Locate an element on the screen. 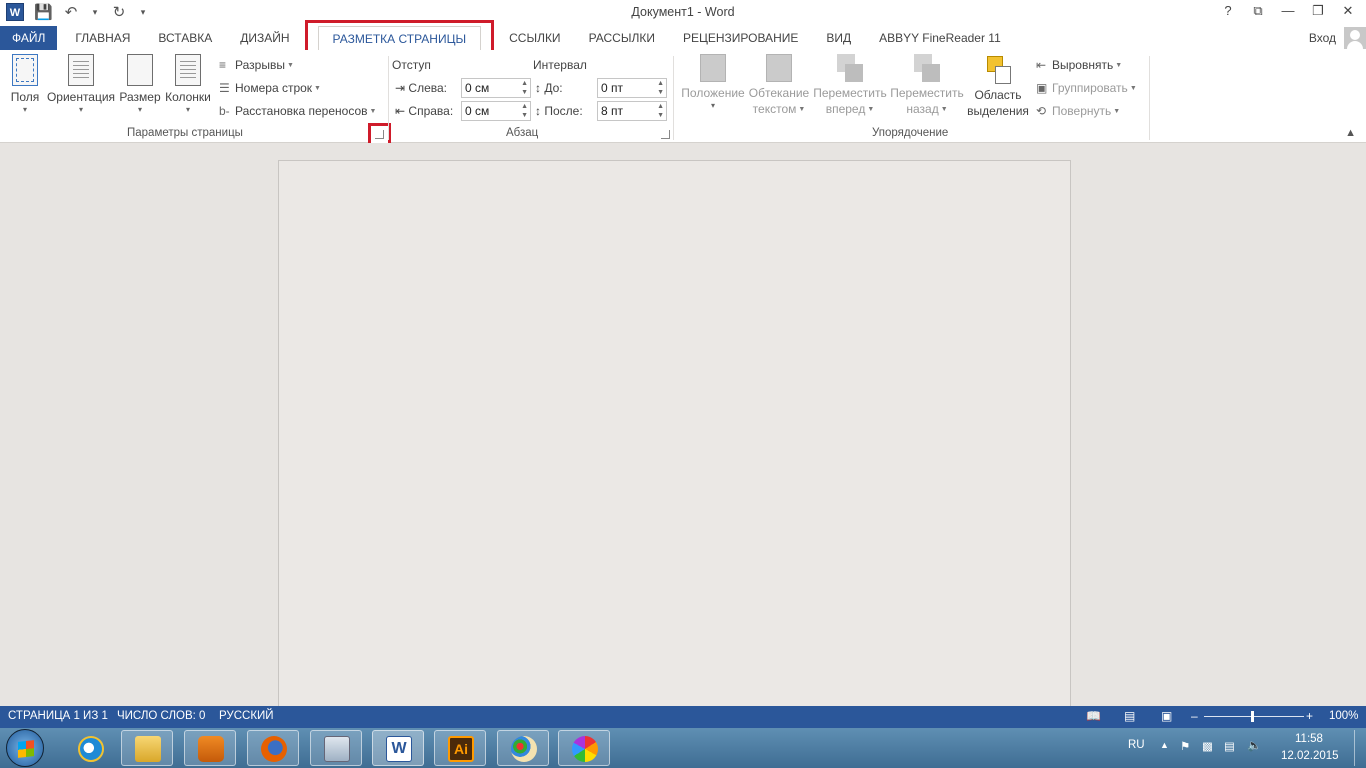 The height and width of the screenshot is (768, 1366). zoom-slider-thumb is located at coordinates (1252, 716).